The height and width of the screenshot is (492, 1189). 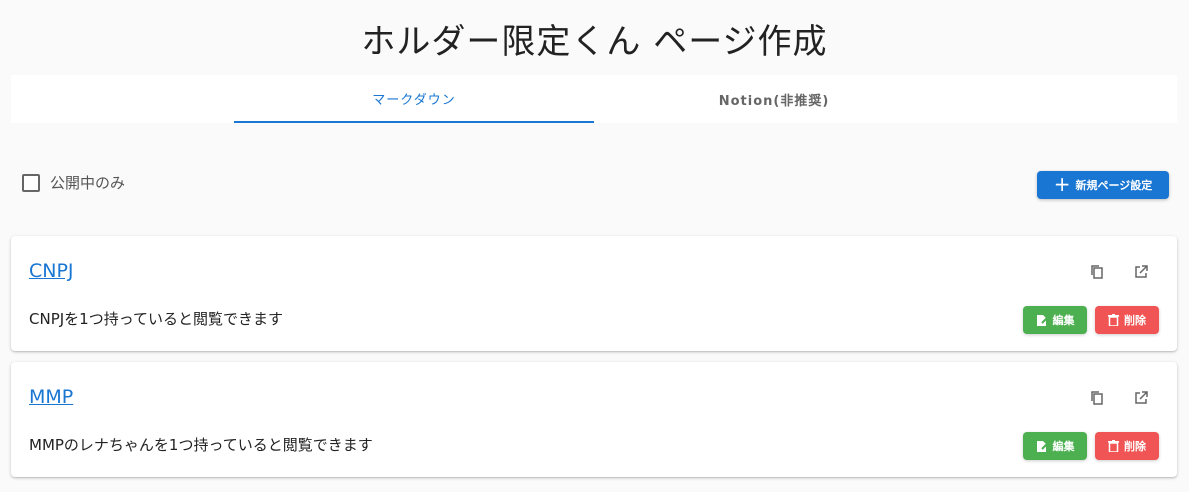 I want to click on published-only-filter: 公開中のみ, so click(x=73, y=182).